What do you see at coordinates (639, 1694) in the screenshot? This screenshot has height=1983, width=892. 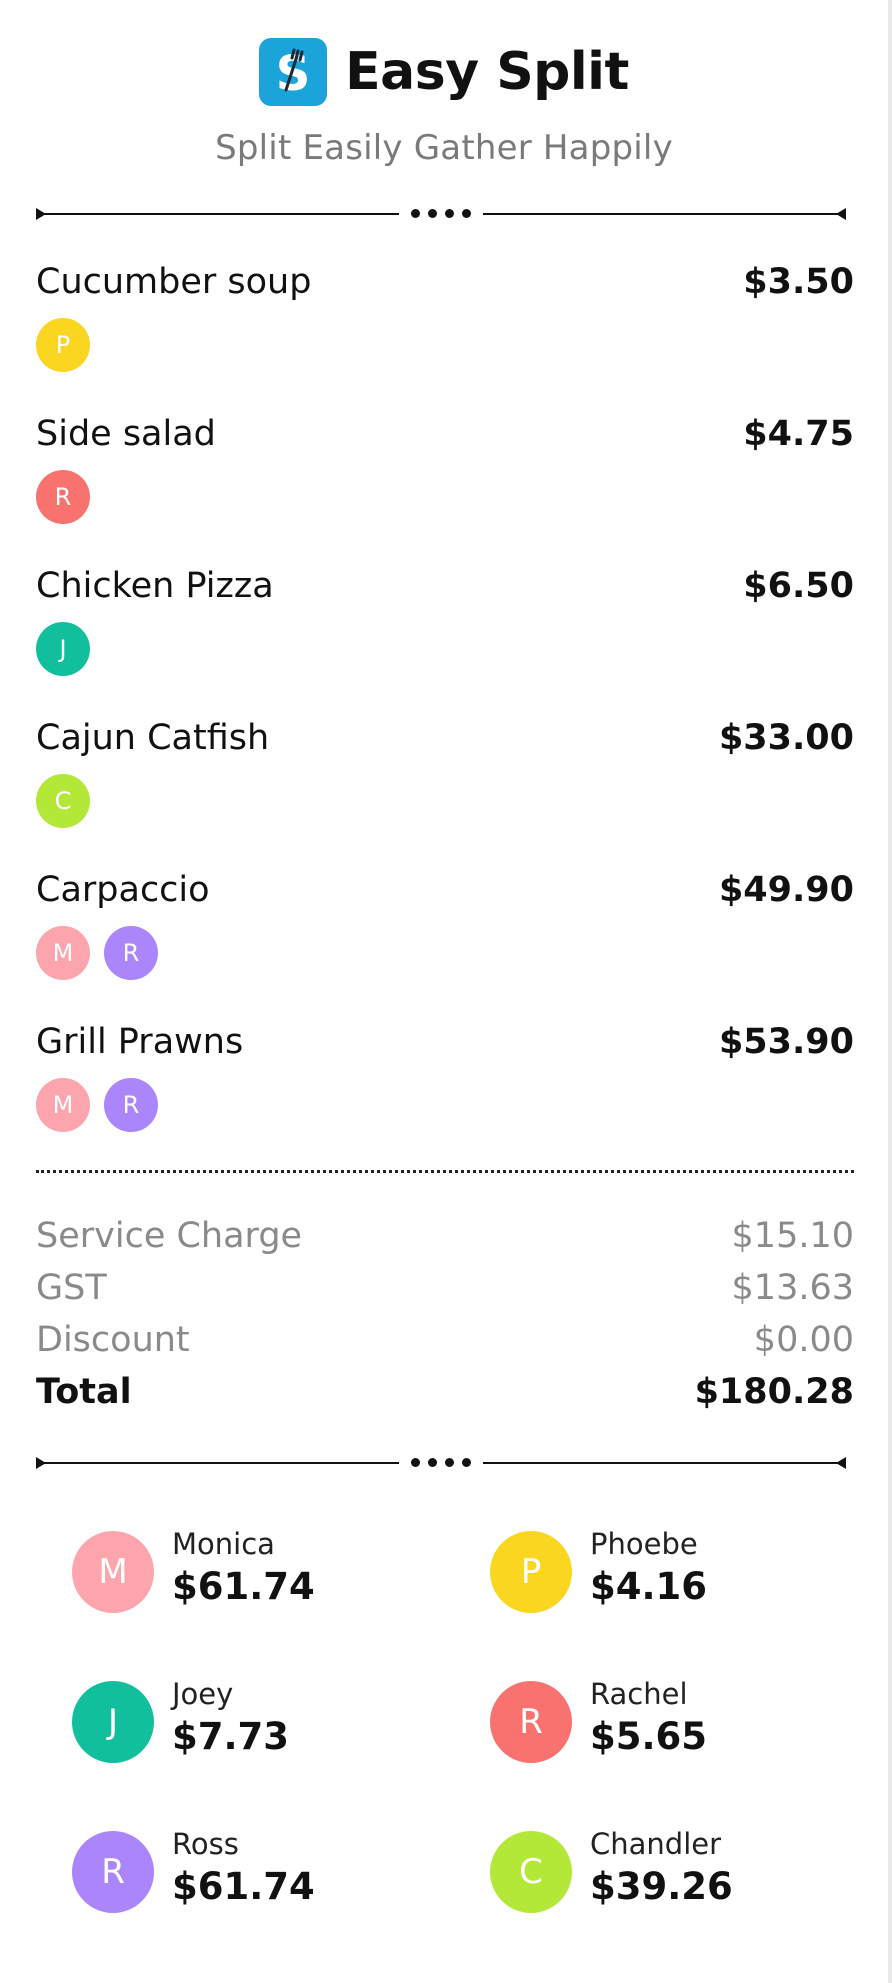 I see `person-name: Rachel` at bounding box center [639, 1694].